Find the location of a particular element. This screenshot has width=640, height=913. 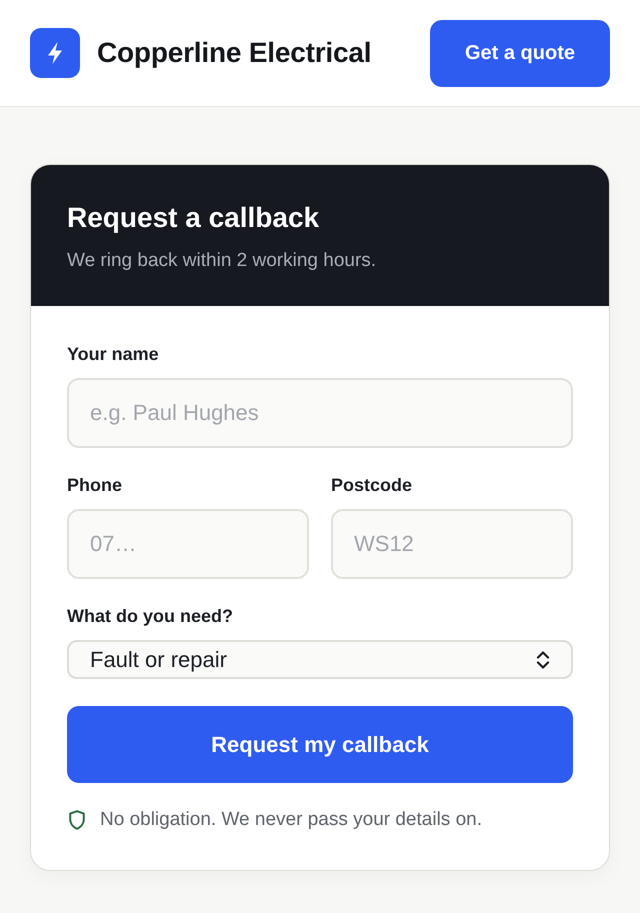

field-label: Postcode is located at coordinates (372, 485).